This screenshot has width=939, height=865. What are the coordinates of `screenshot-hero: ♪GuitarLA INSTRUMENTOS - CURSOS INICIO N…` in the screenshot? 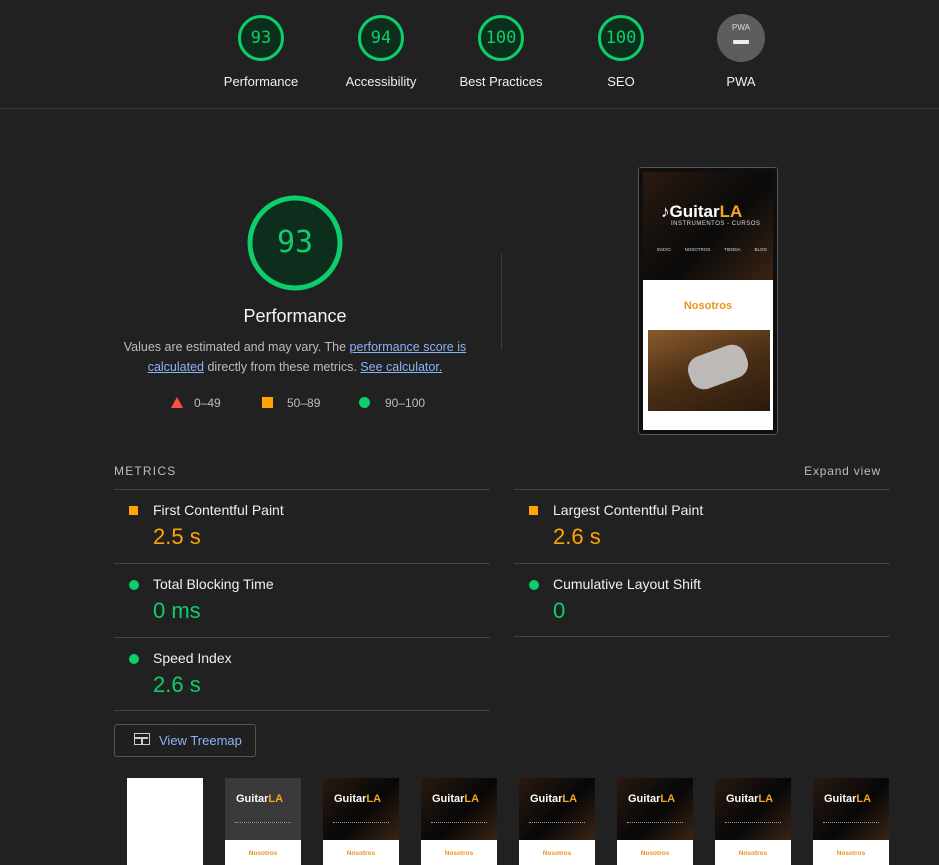 It's located at (708, 226).